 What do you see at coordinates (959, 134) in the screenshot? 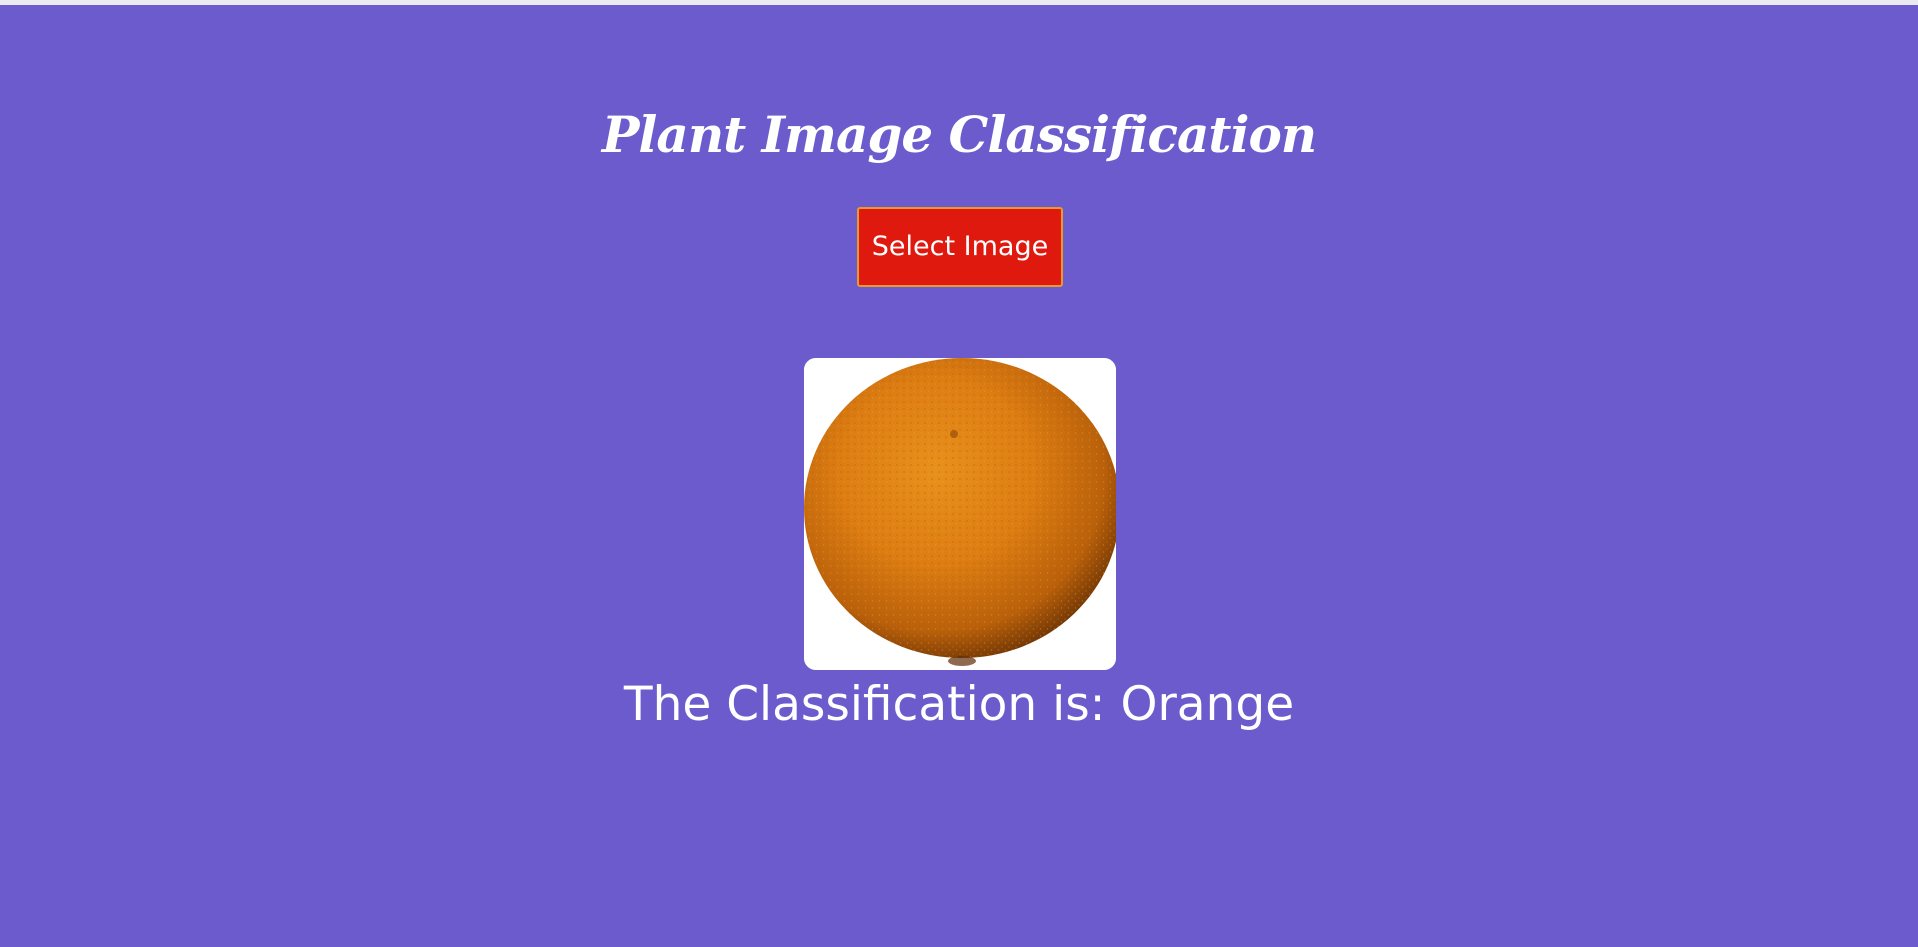
I see `page-title: Plant Image Classification` at bounding box center [959, 134].